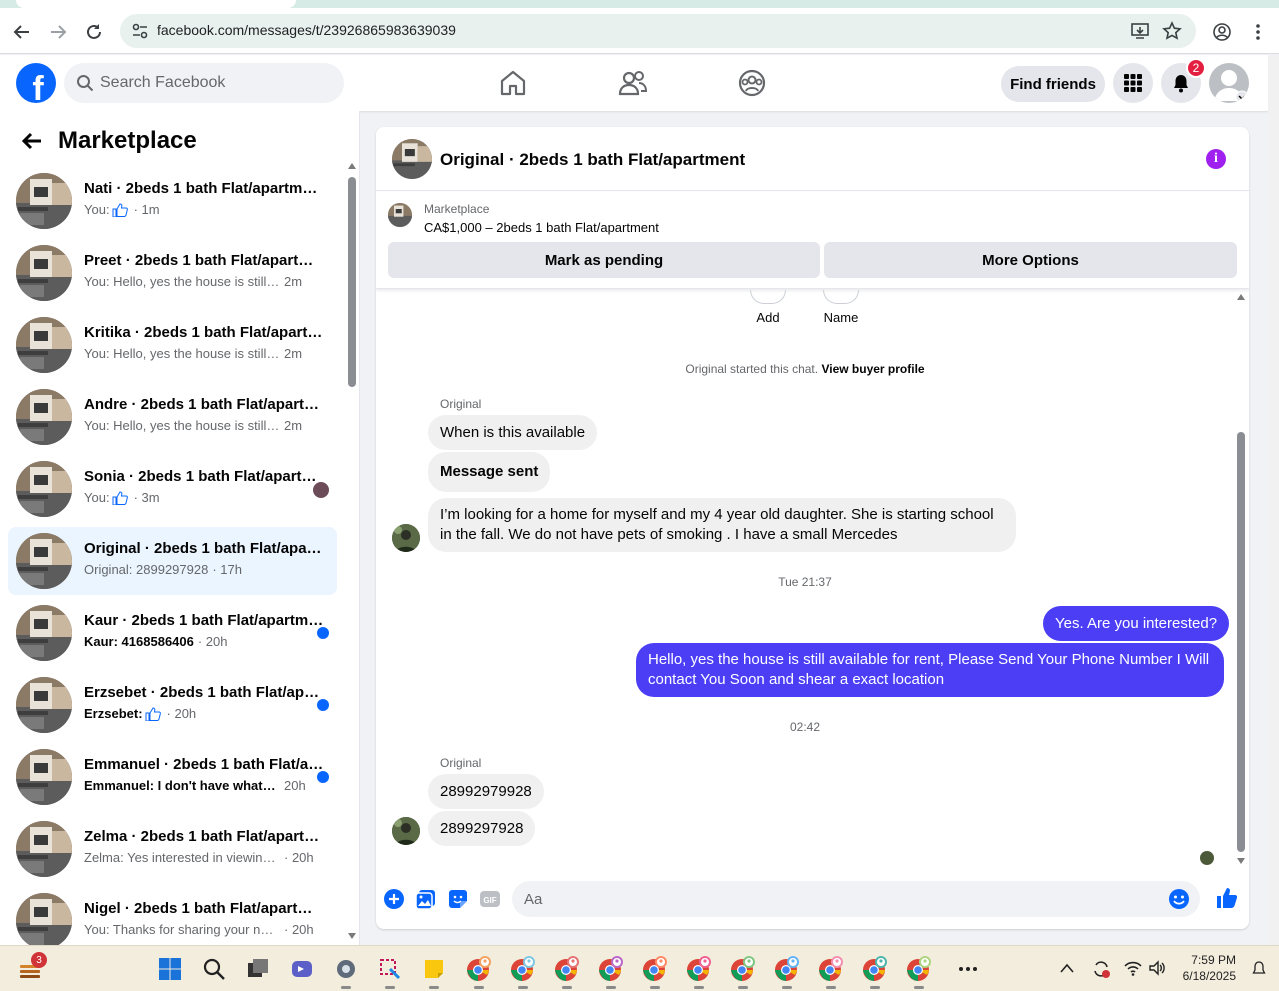 The height and width of the screenshot is (991, 1279). Describe the element at coordinates (1133, 968) in the screenshot. I see `wifi-icon` at that location.